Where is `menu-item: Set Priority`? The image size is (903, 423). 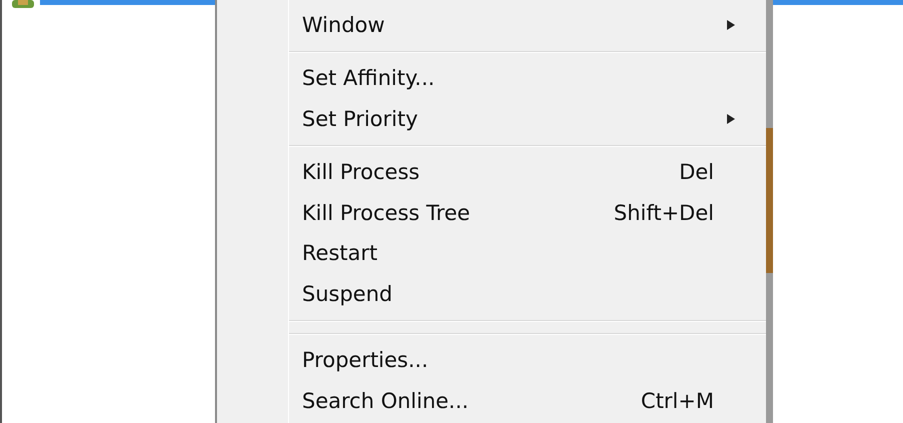 menu-item: Set Priority is located at coordinates (491, 119).